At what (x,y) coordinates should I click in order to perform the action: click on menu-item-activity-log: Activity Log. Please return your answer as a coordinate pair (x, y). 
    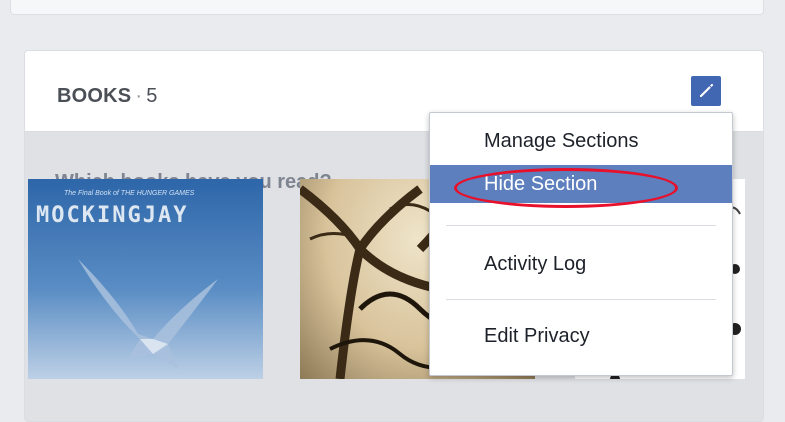
    Looking at the image, I should click on (581, 264).